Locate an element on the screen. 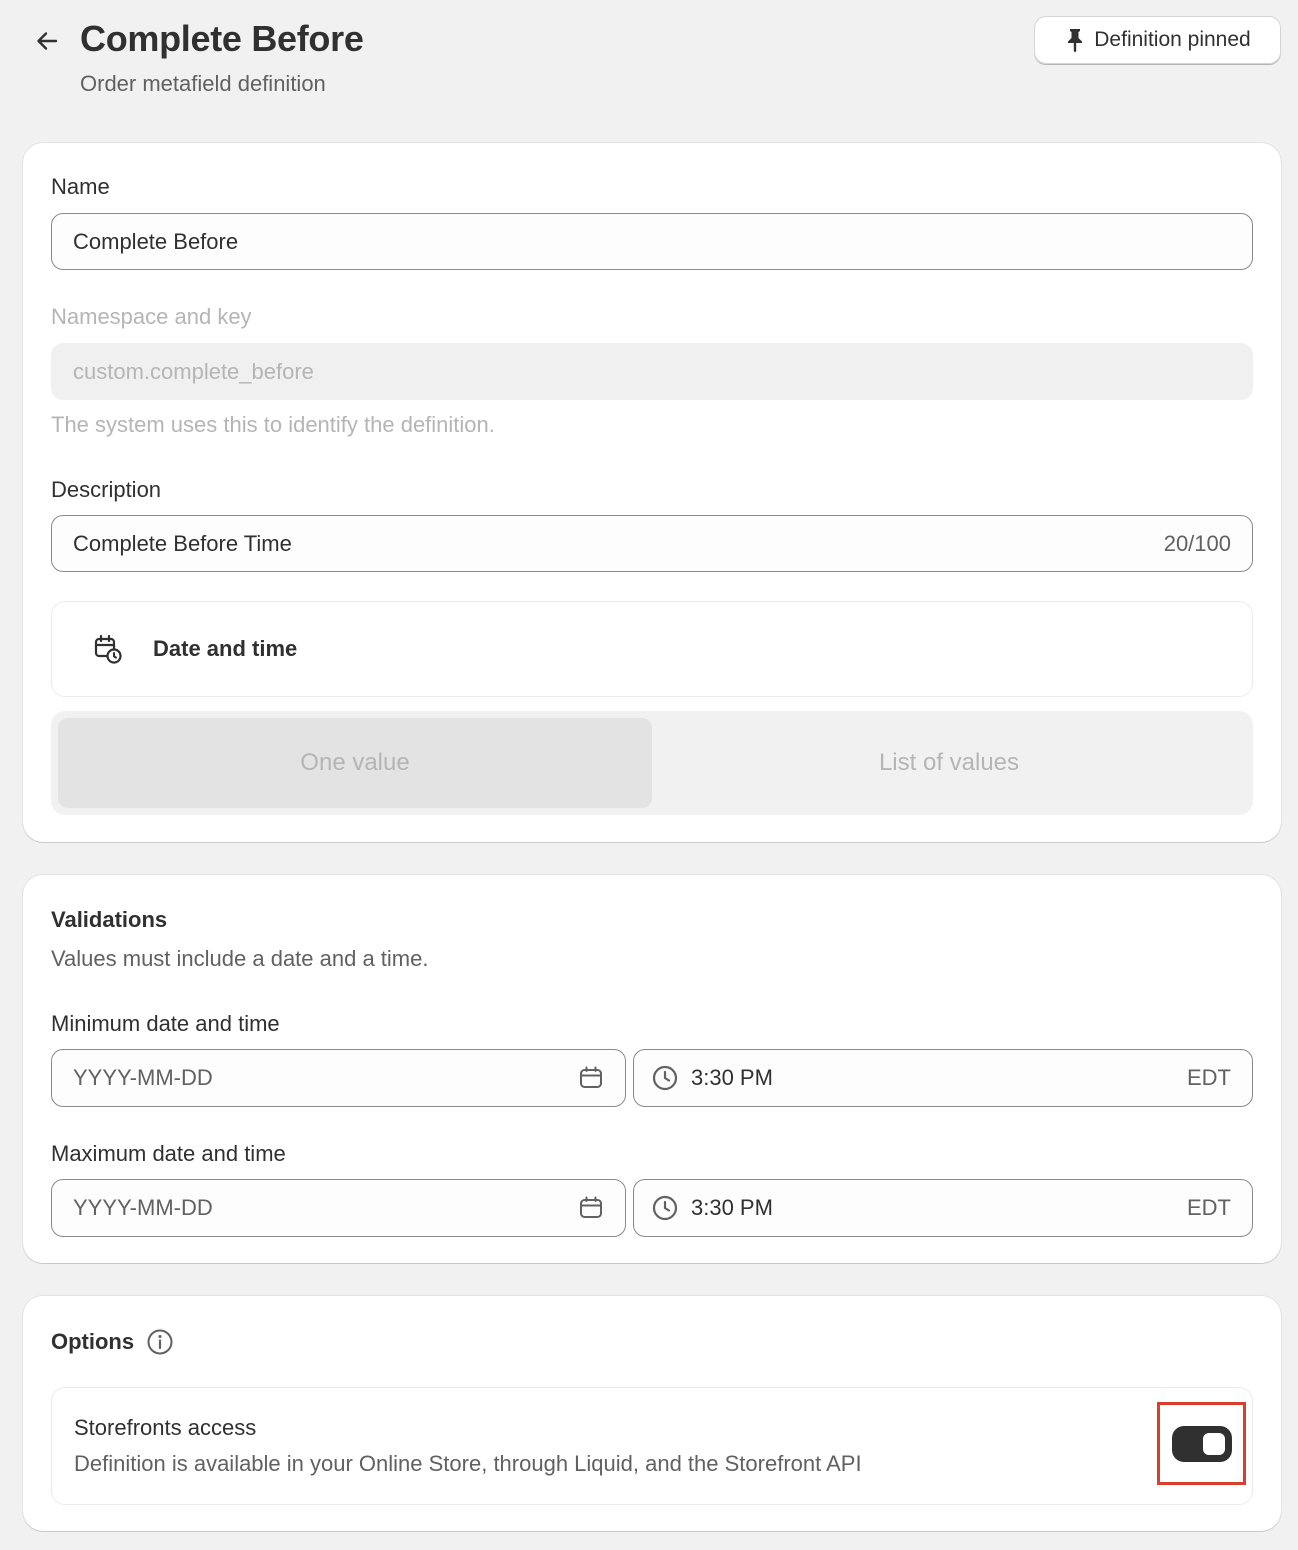  minimum-time-input: 3:30 PM EDT is located at coordinates (943, 1078).